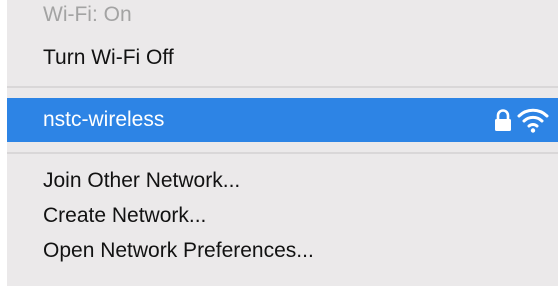 Image resolution: width=558 pixels, height=286 pixels. Describe the element at coordinates (108, 58) in the screenshot. I see `turn-wifi-off-item: Turn Wi-Fi Off` at that location.